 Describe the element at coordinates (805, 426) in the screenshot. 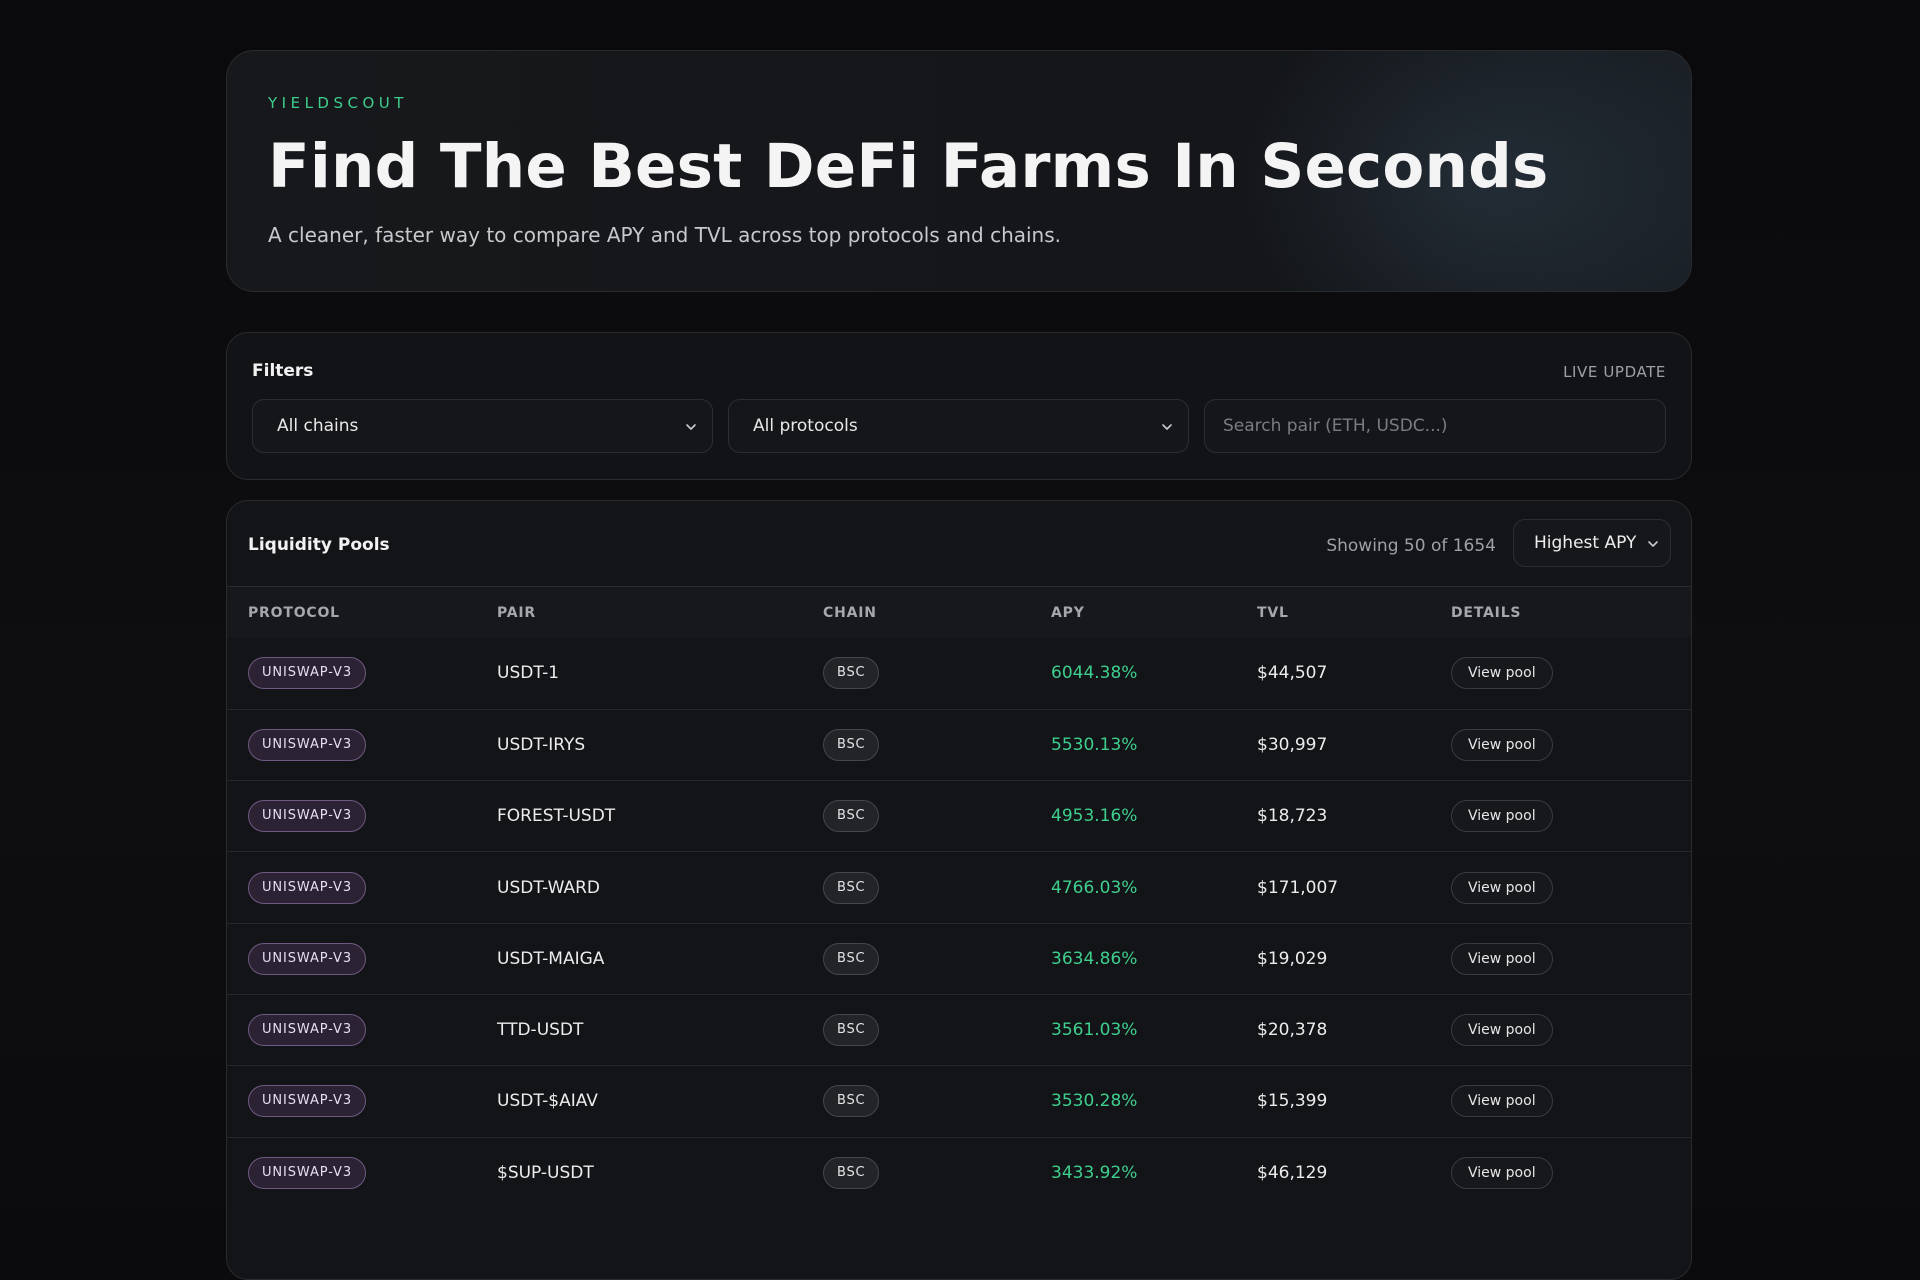

I see `protocol-select-value: All protocols` at that location.